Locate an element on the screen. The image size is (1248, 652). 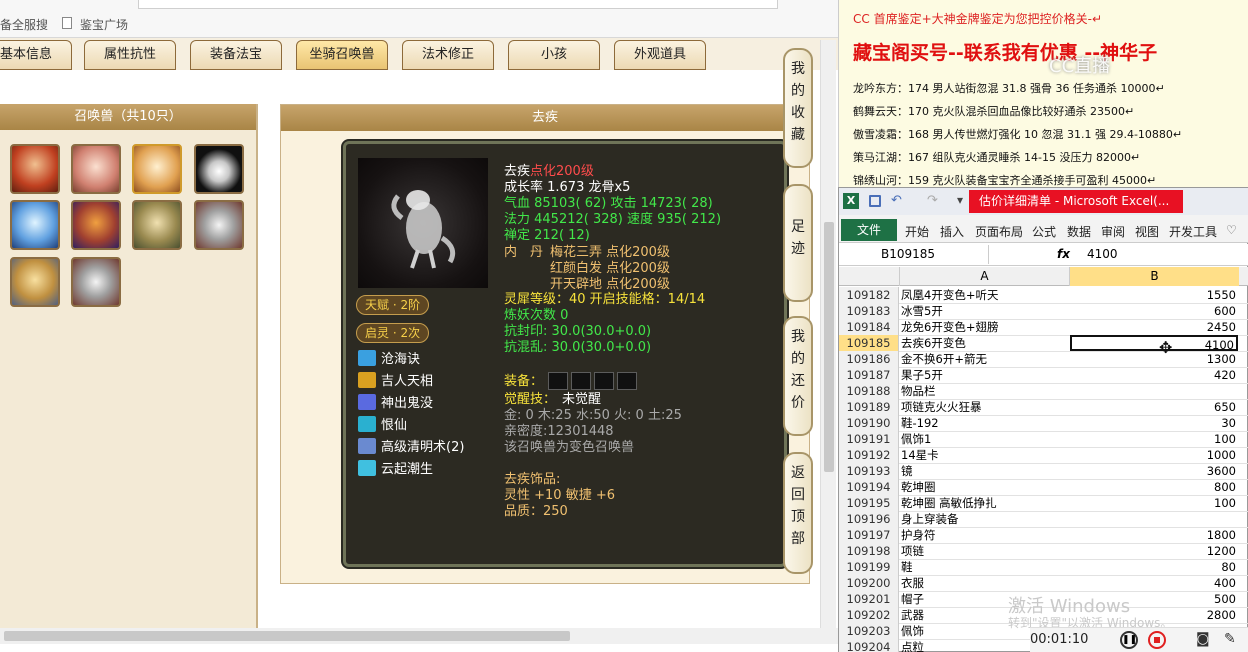
file-menu: 文件 is located at coordinates (869, 230).